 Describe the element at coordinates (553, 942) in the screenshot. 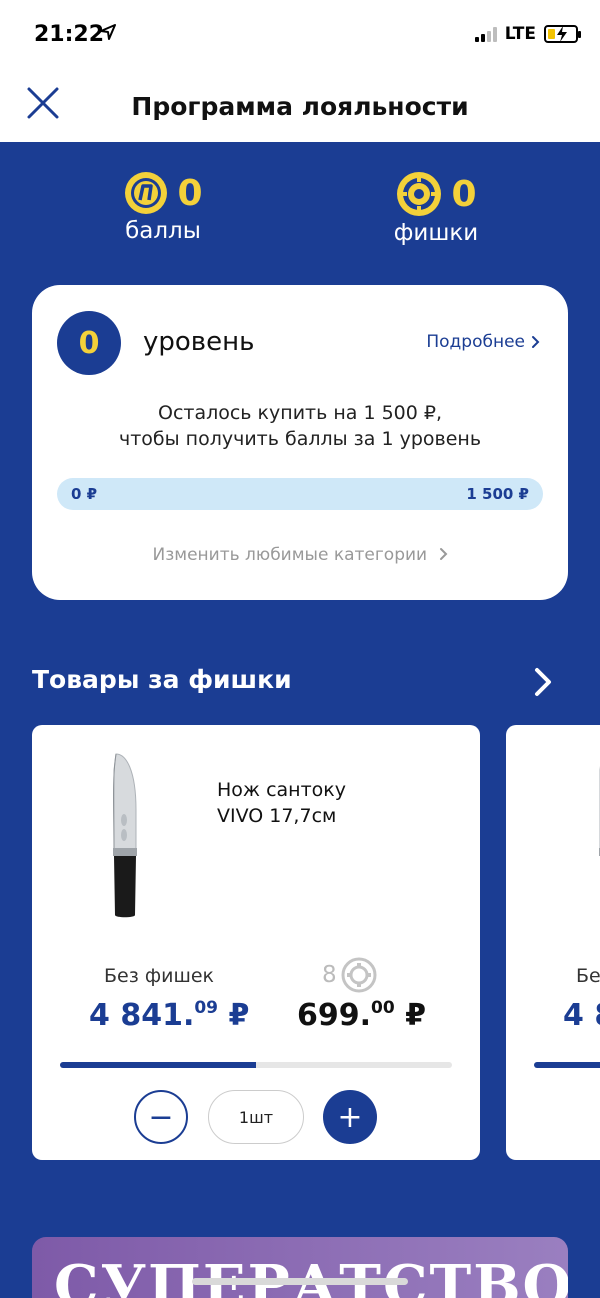

I see `product-card: Бе 4 8` at that location.